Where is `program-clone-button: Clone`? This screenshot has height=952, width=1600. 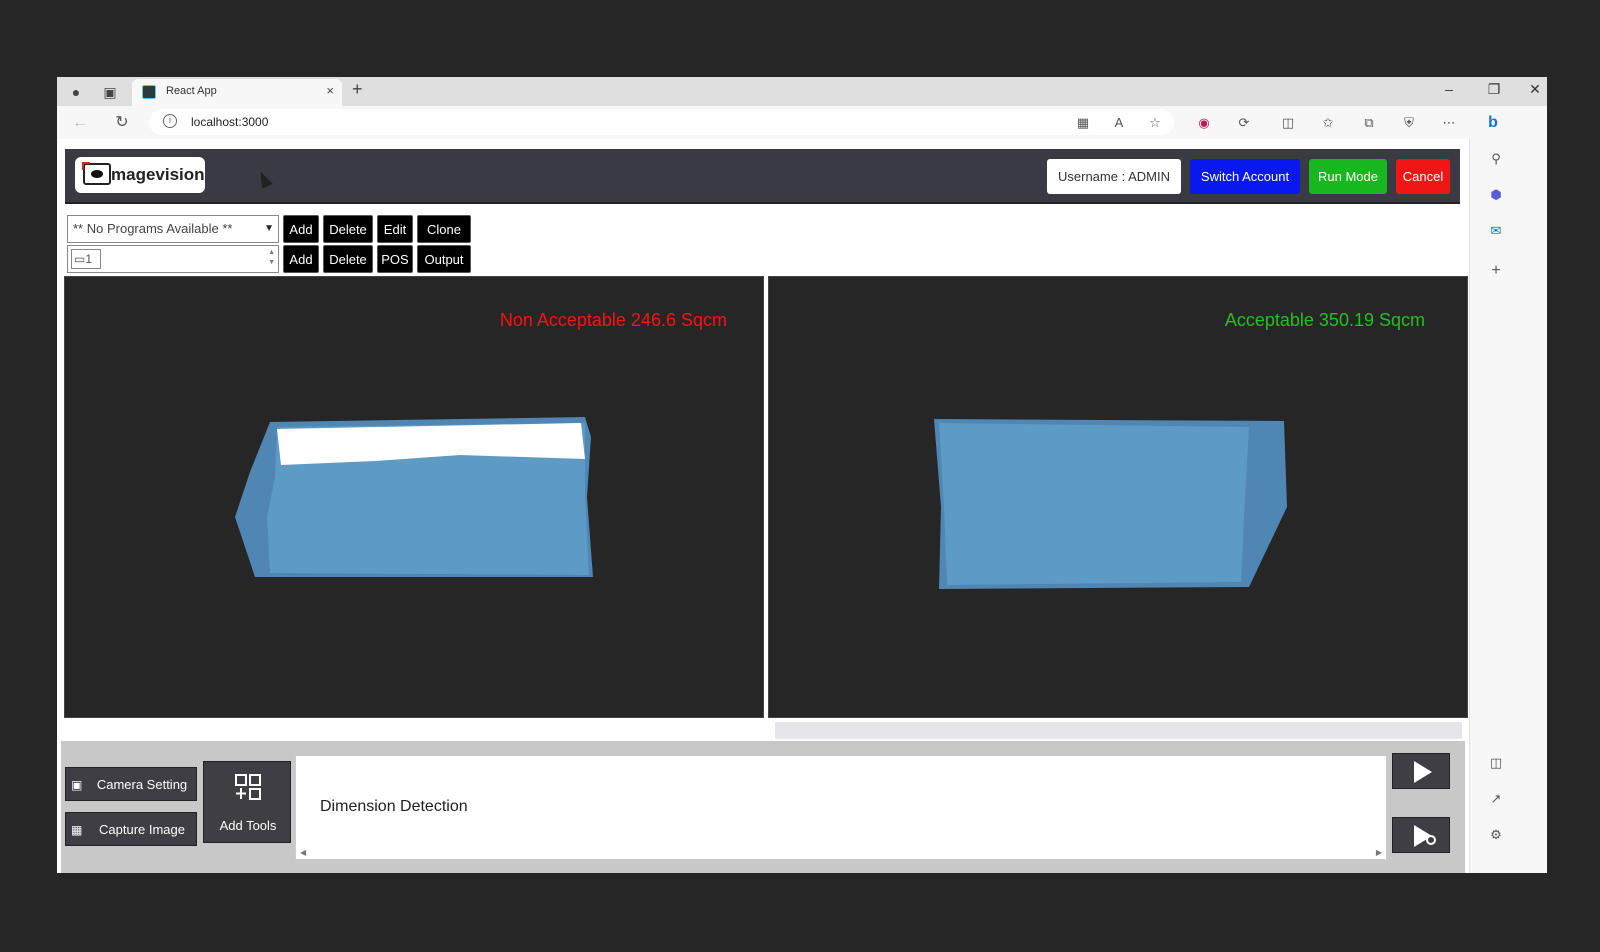
program-clone-button: Clone is located at coordinates (444, 229).